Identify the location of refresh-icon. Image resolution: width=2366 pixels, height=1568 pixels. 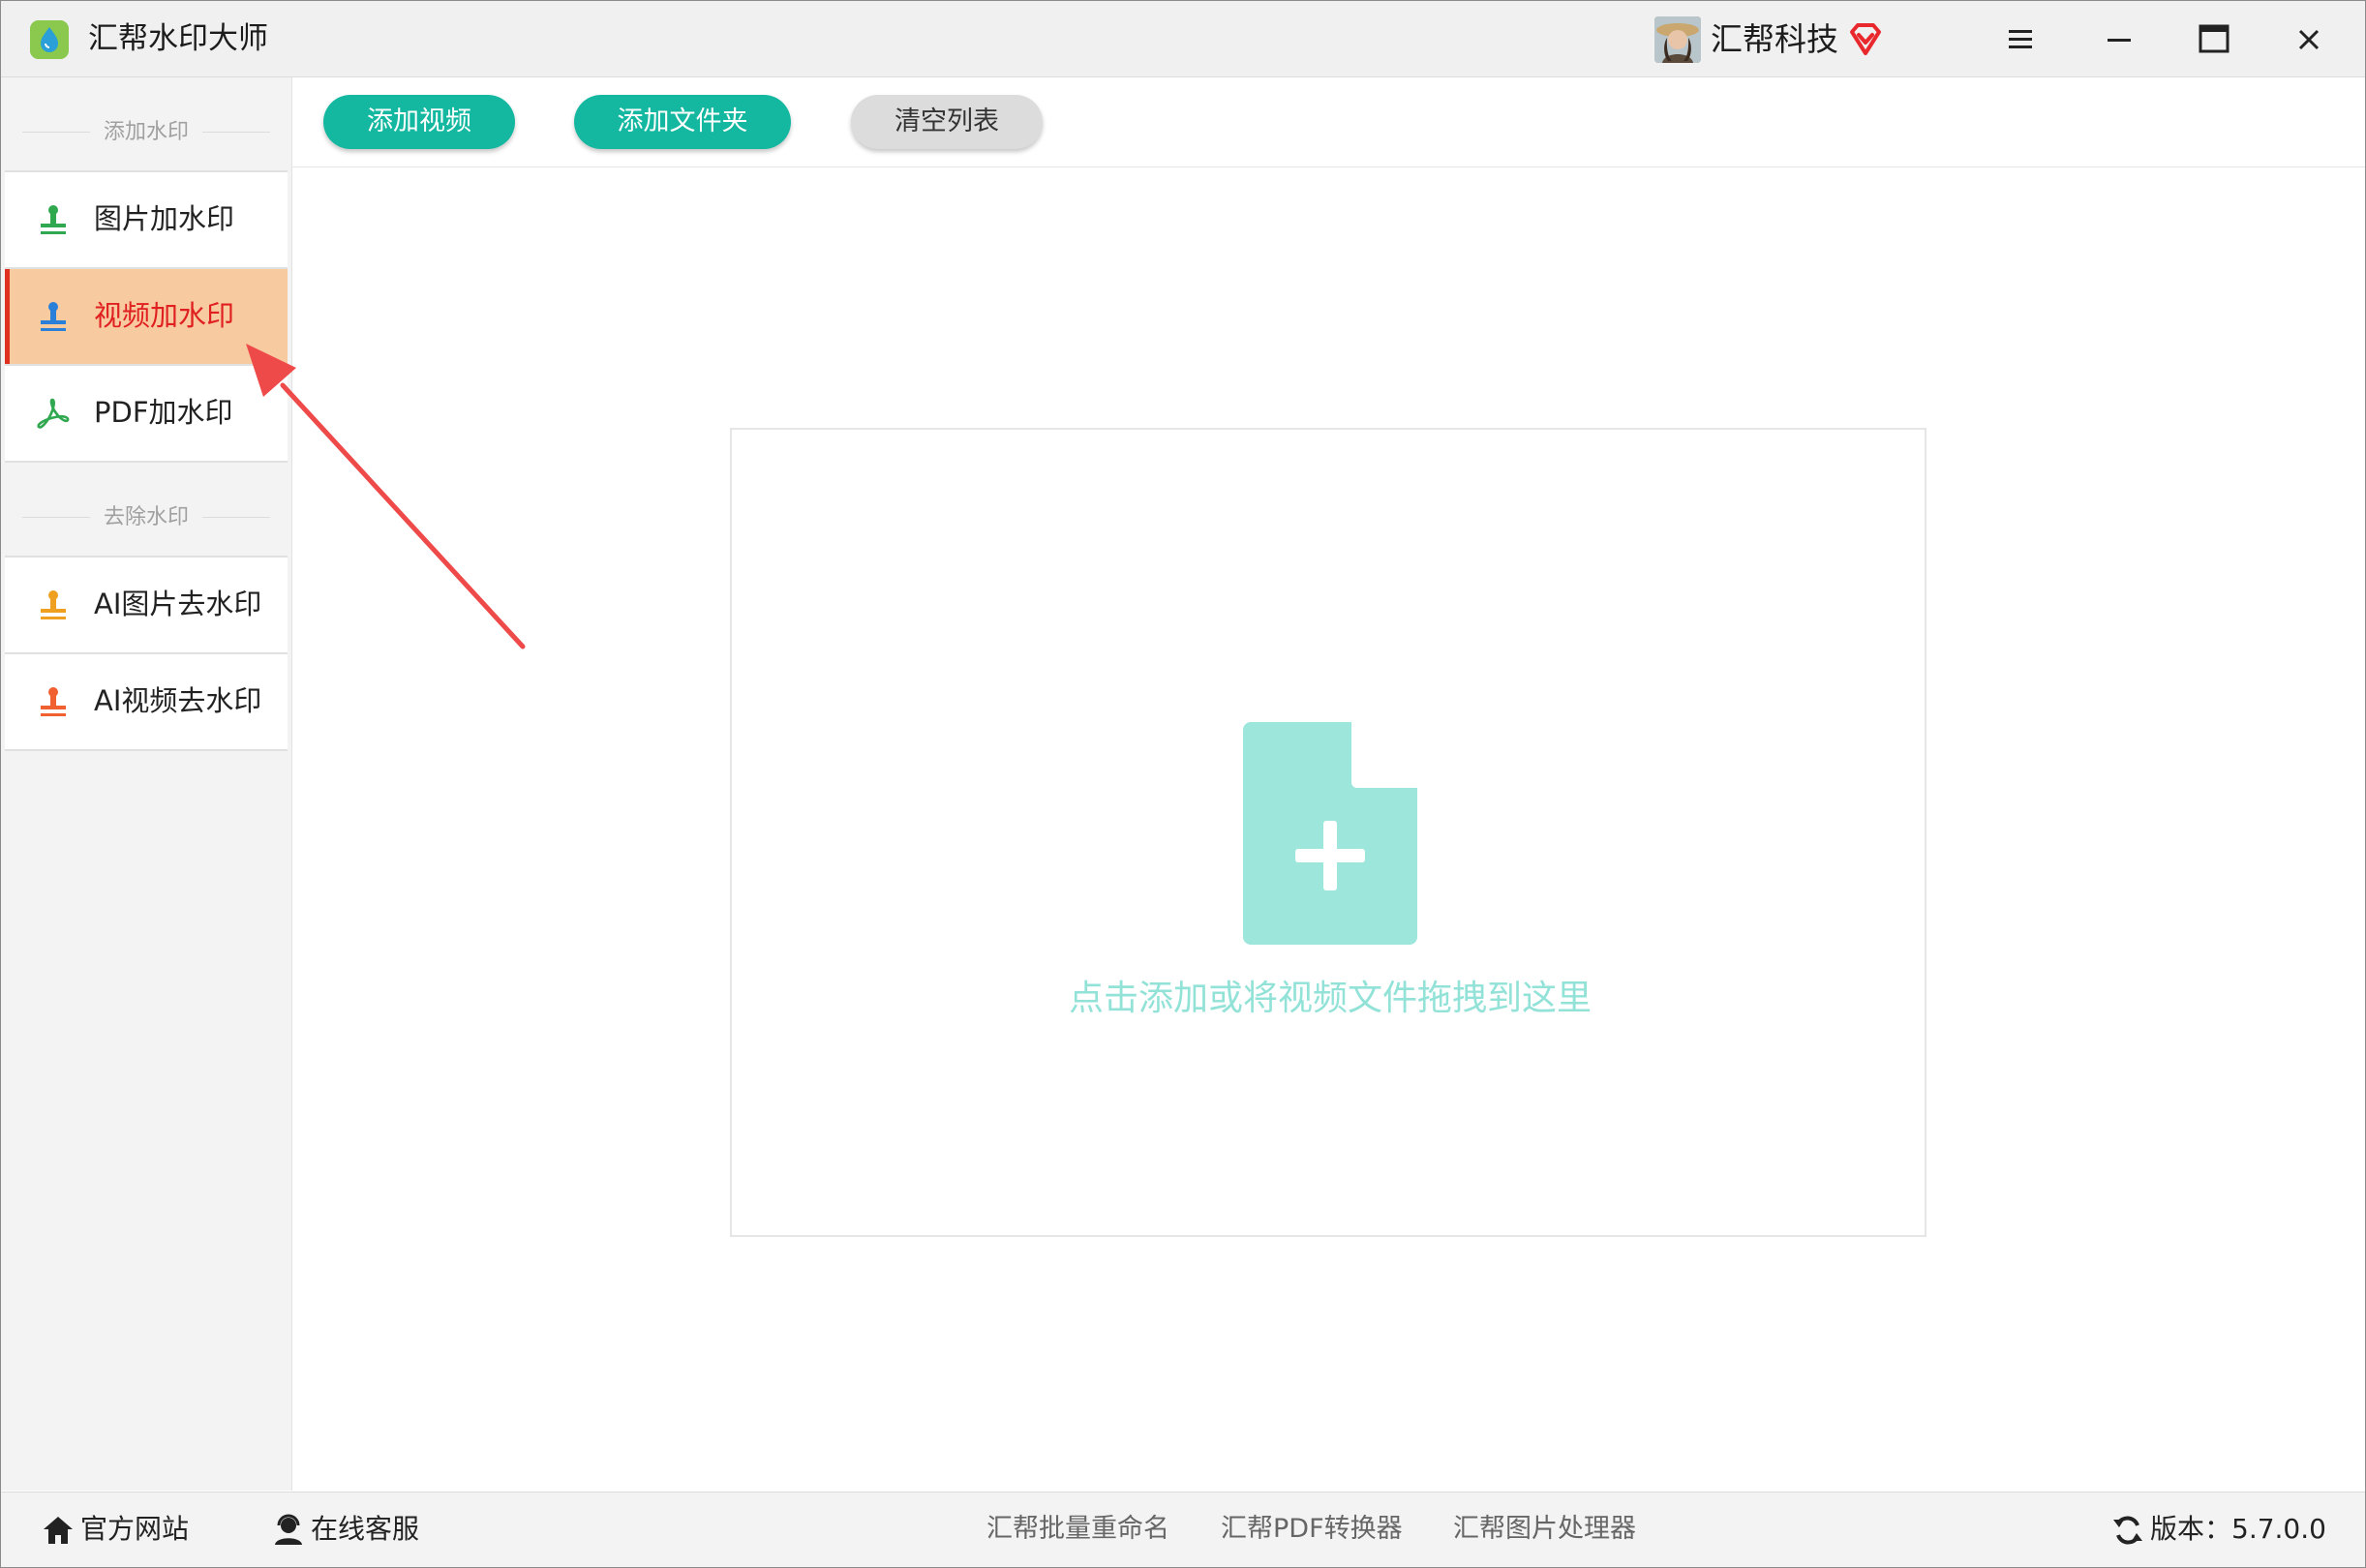
(2128, 1530).